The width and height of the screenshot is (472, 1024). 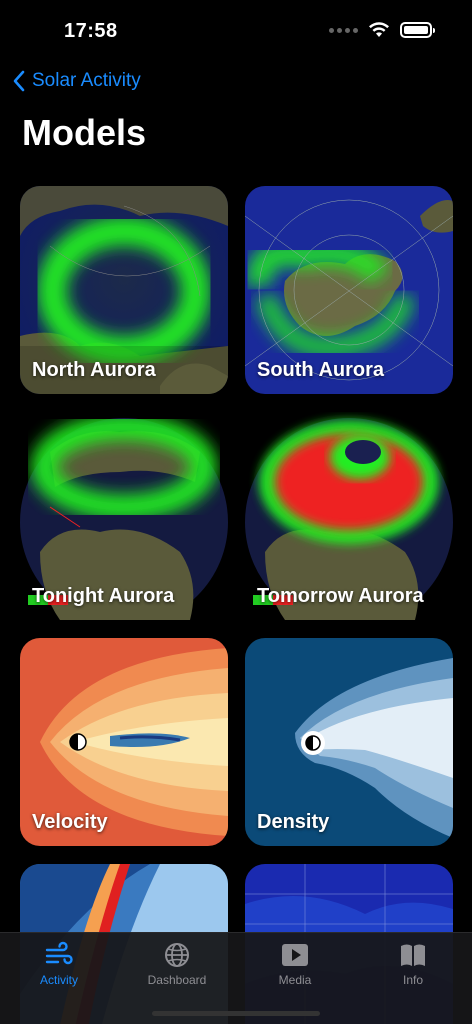 What do you see at coordinates (349, 742) in the screenshot?
I see `model-card-density: Density` at bounding box center [349, 742].